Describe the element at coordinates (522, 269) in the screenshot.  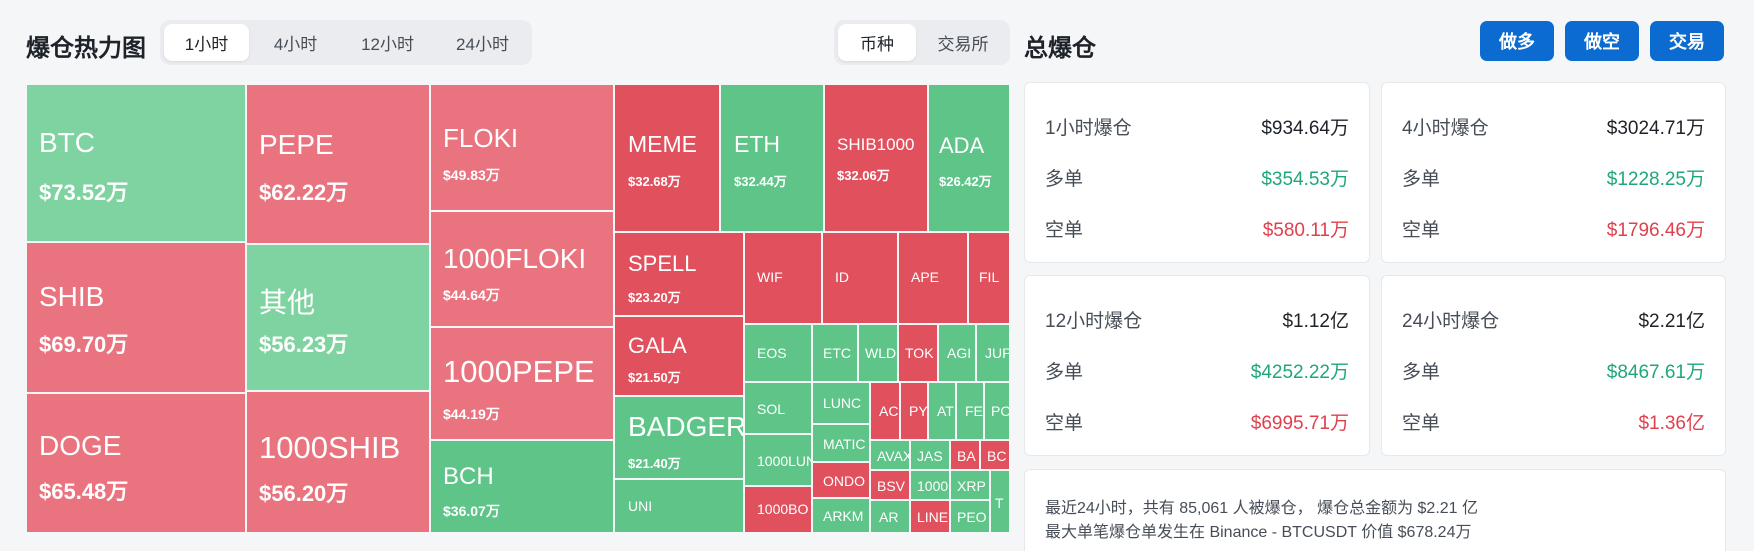
I see `heatmap-tile-1000floki: 1000FLOKI $44.64万` at that location.